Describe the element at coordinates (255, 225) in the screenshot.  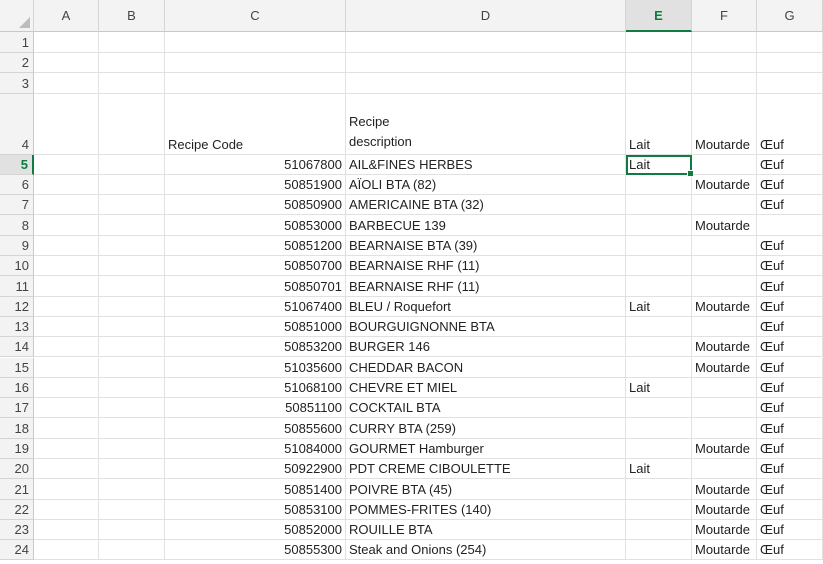
I see `recipe-code-cell: 50853000` at that location.